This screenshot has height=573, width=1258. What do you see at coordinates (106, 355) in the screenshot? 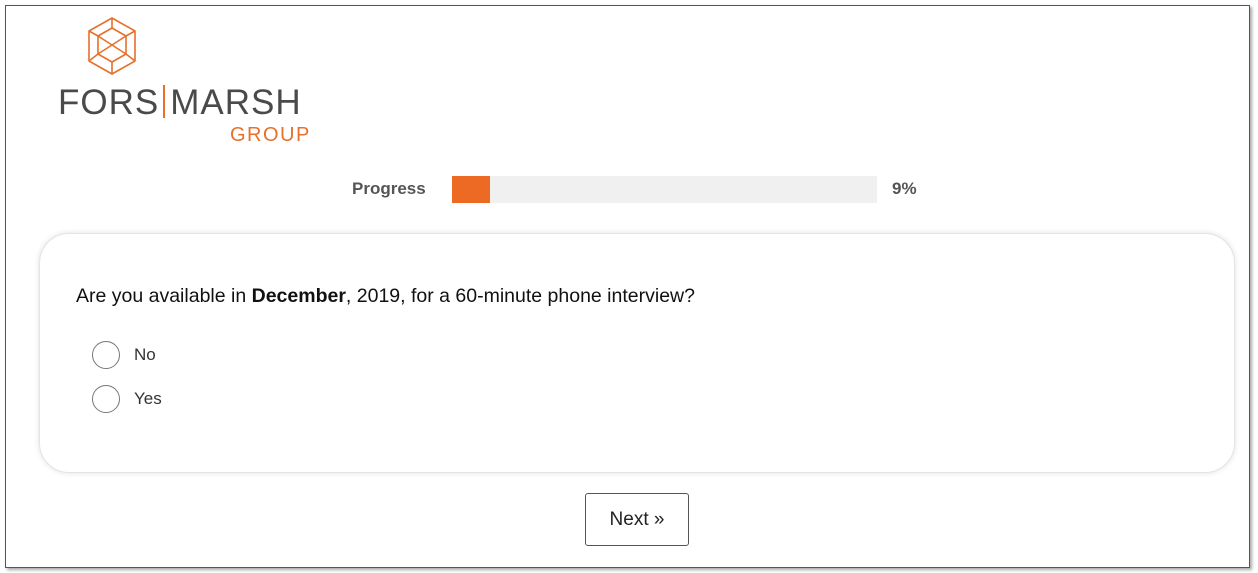
I see `radio-no` at bounding box center [106, 355].